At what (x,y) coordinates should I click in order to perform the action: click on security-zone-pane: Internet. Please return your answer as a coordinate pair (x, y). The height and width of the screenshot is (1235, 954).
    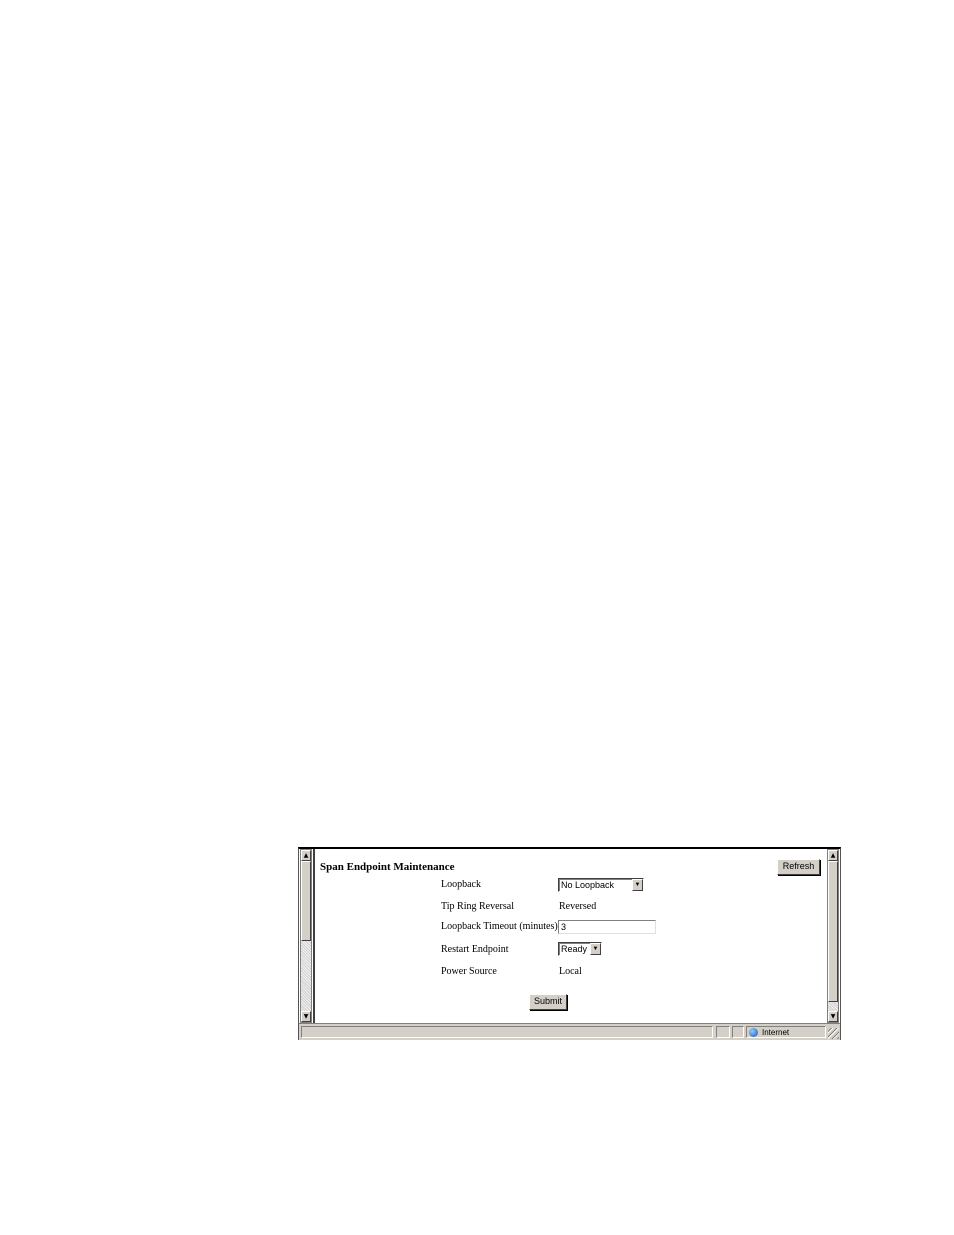
    Looking at the image, I should click on (786, 1032).